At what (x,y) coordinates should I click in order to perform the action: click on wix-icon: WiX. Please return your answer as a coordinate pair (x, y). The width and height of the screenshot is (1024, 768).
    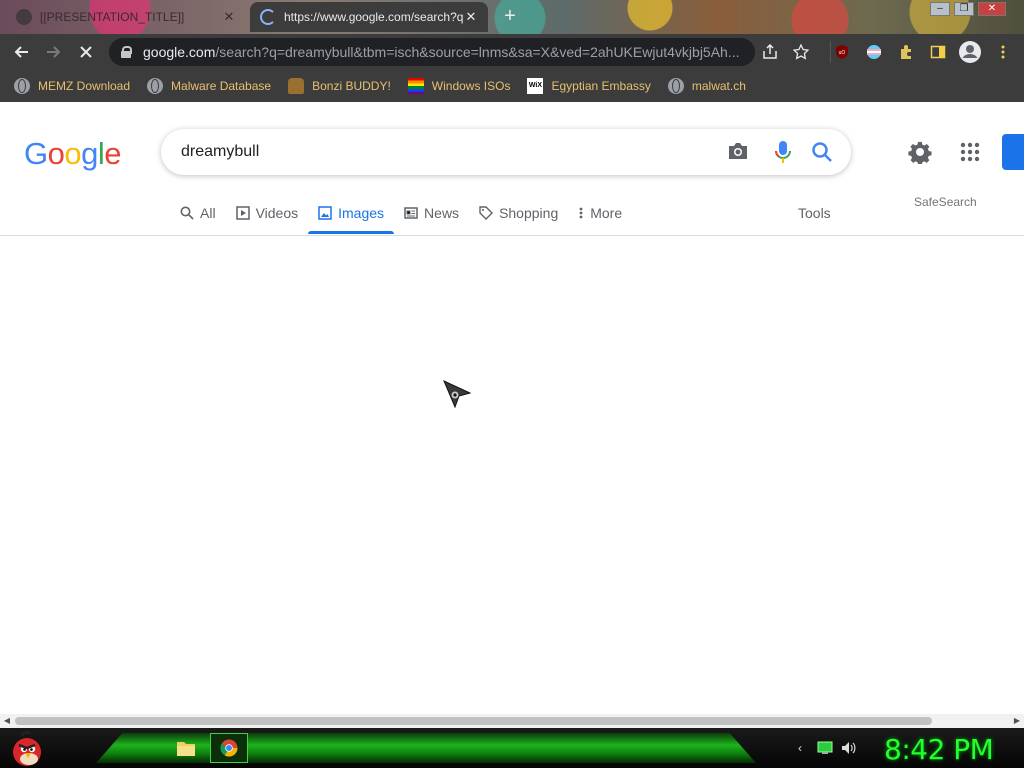
    Looking at the image, I should click on (535, 86).